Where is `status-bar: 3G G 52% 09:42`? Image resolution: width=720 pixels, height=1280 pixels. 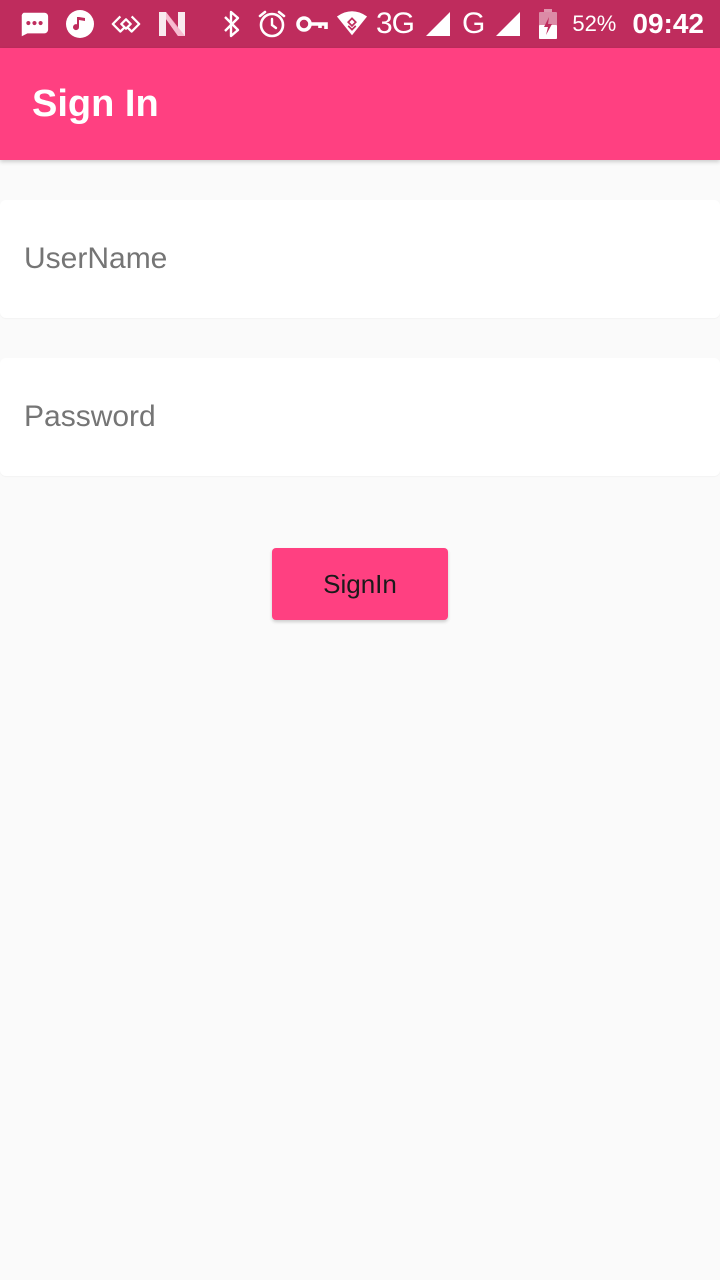
status-bar: 3G G 52% 09:42 is located at coordinates (360, 24).